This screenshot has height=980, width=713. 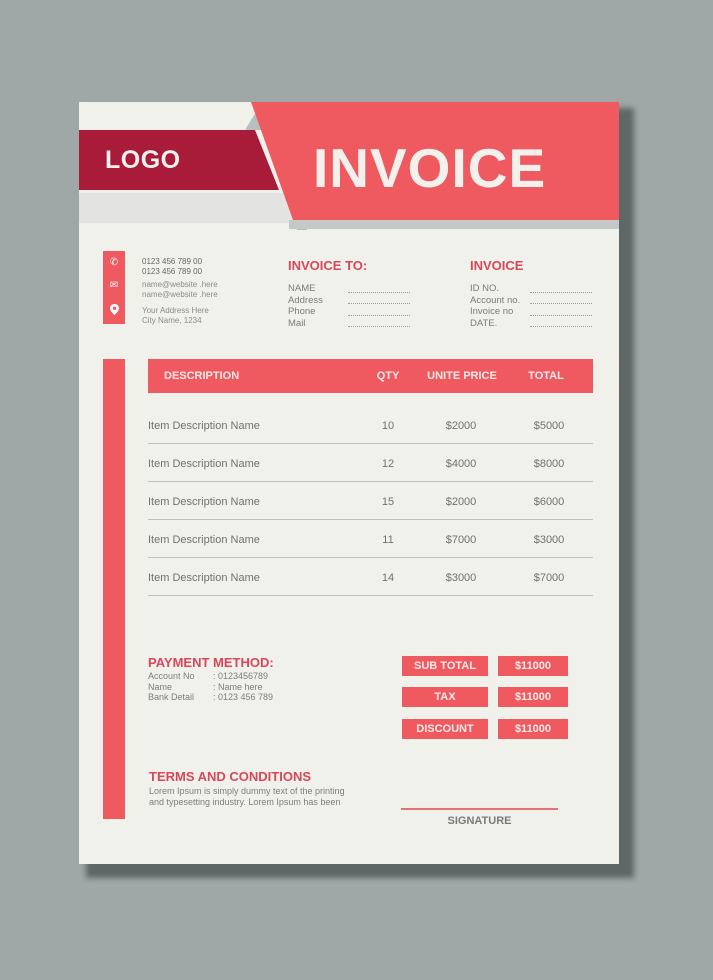 What do you see at coordinates (430, 168) in the screenshot?
I see `invoice-title: INVOICE` at bounding box center [430, 168].